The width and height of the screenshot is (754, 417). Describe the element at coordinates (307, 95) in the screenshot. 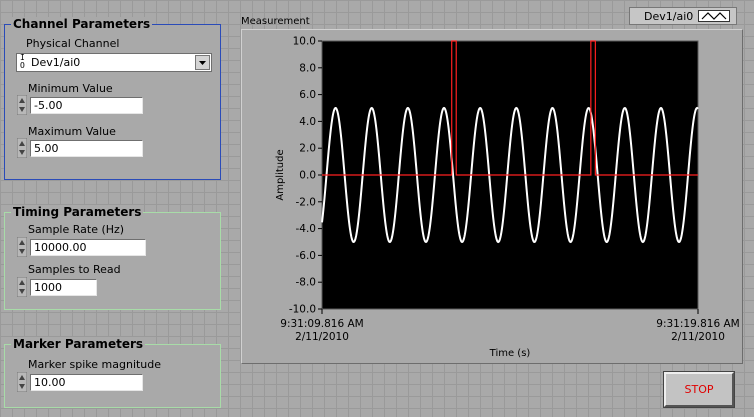

I see `y-tick-label: 6.0` at that location.